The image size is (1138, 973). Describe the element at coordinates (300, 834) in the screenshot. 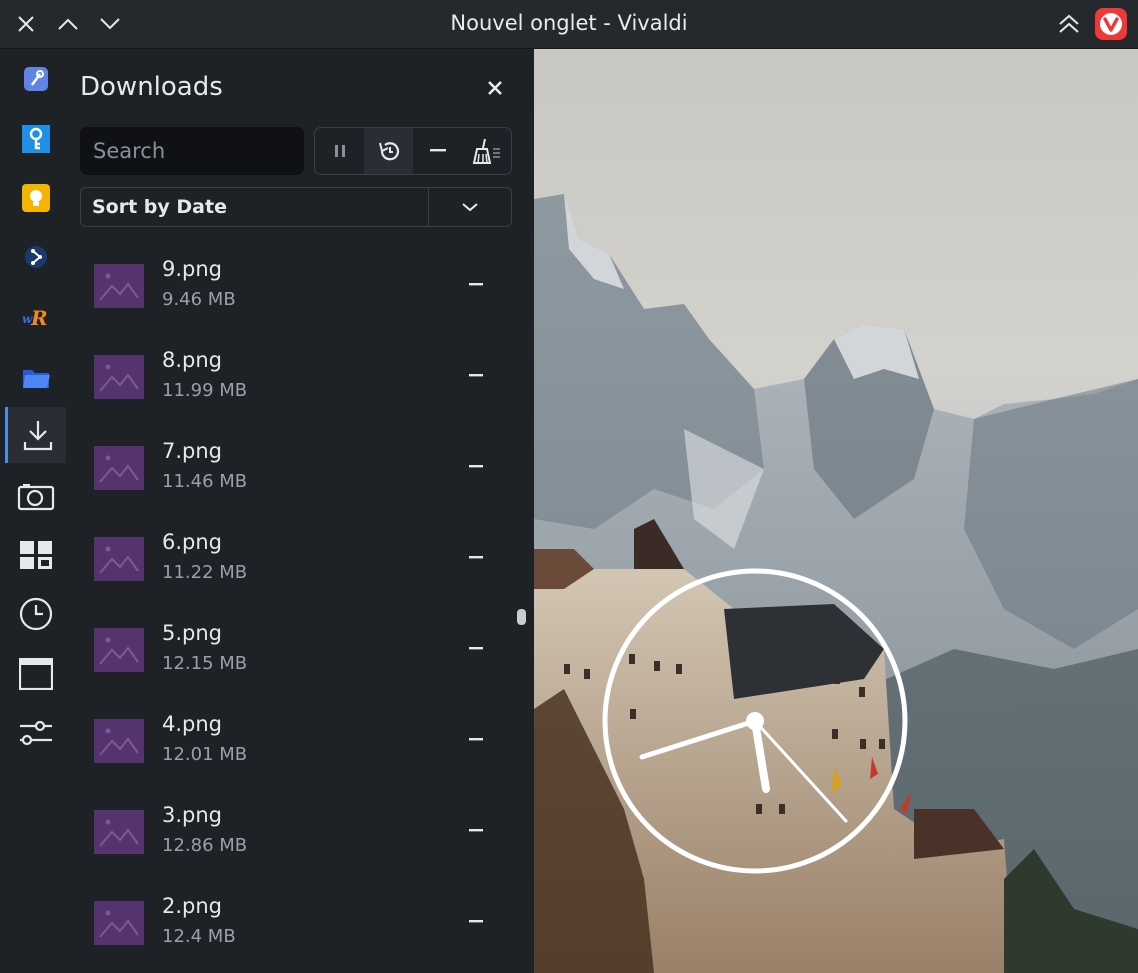

I see `download-item: 3.png 12.86 MB` at that location.